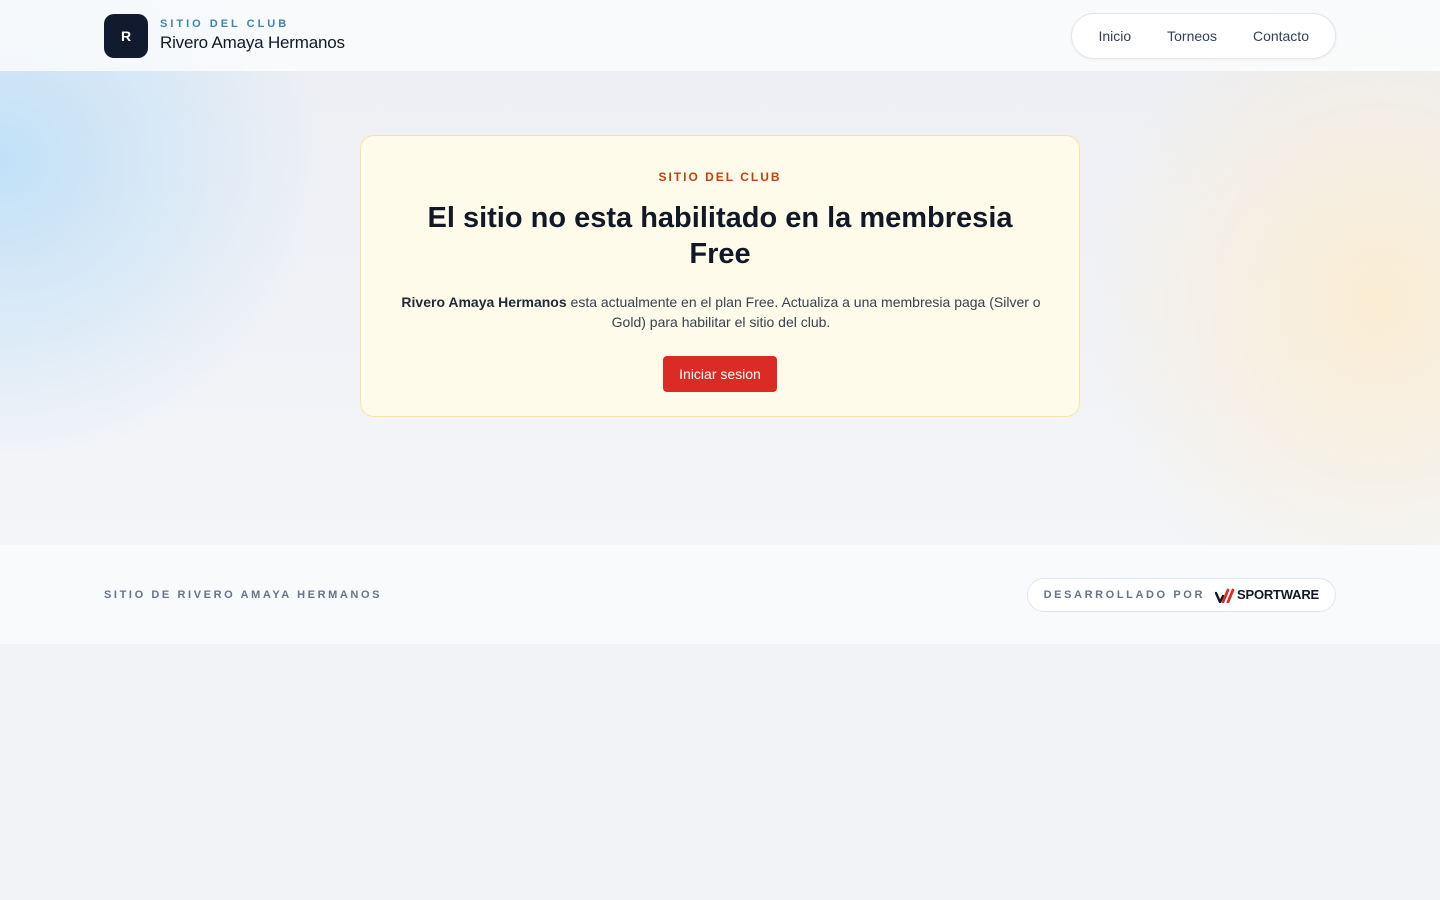  Describe the element at coordinates (1114, 36) in the screenshot. I see `nav-inicio: Inicio` at that location.